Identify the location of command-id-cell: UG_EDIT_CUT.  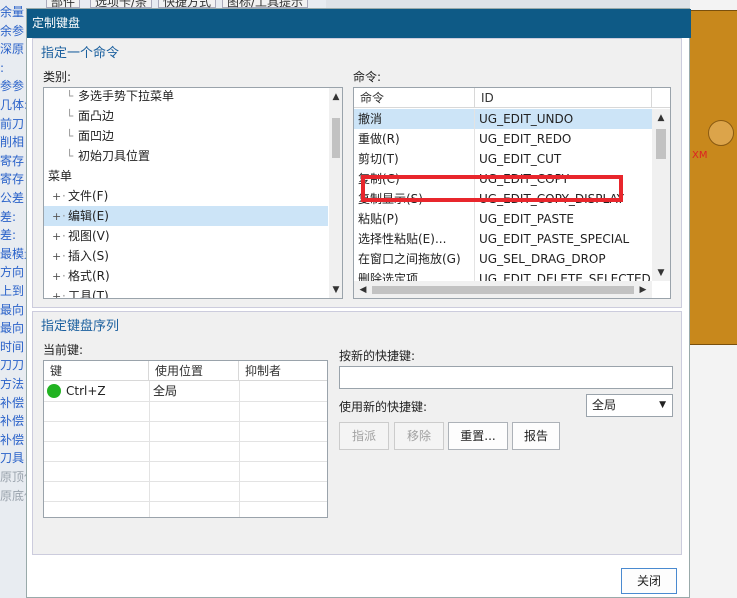
(520, 159).